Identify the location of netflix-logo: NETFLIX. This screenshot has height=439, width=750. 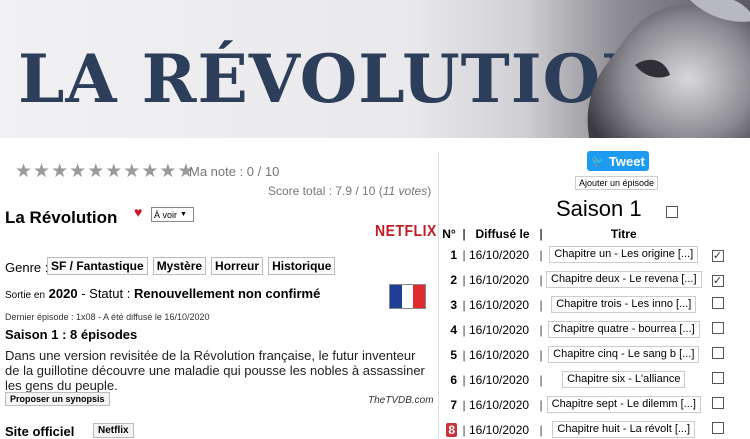
(406, 230).